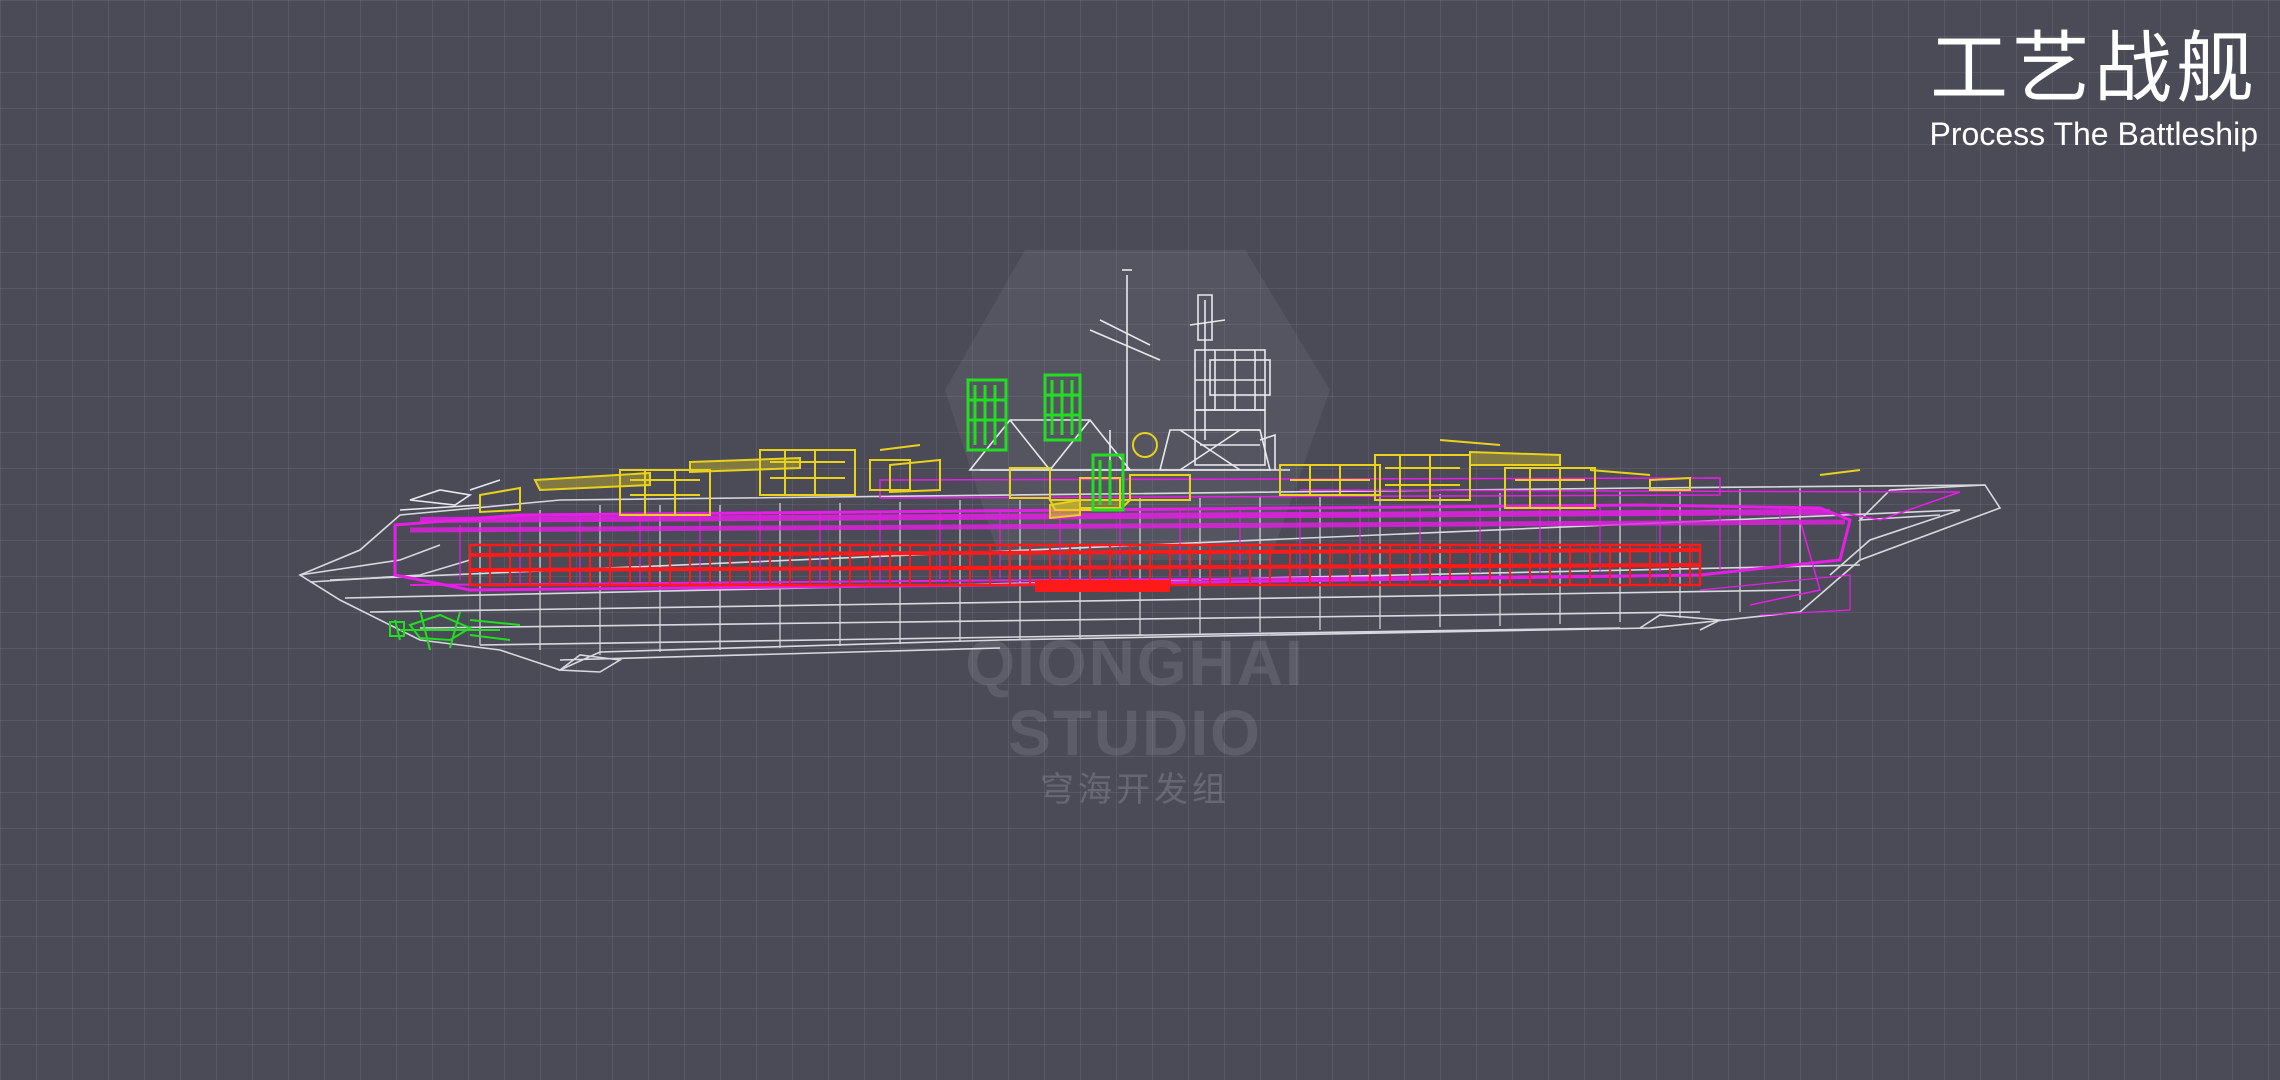 The width and height of the screenshot is (2280, 1080). I want to click on citadel, so click(1085, 567).